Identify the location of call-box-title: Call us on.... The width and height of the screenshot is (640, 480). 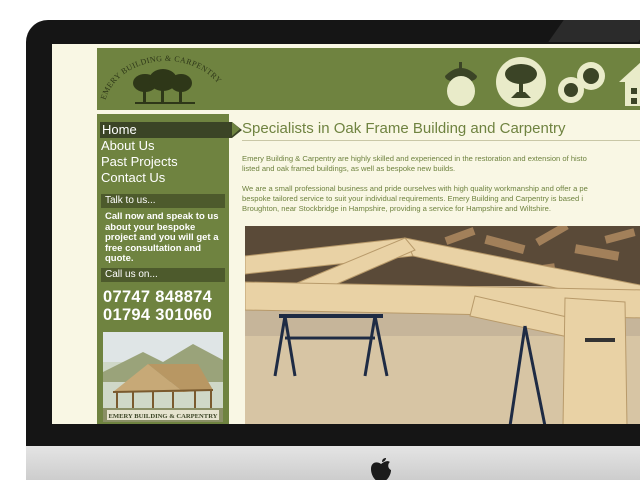
(163, 275).